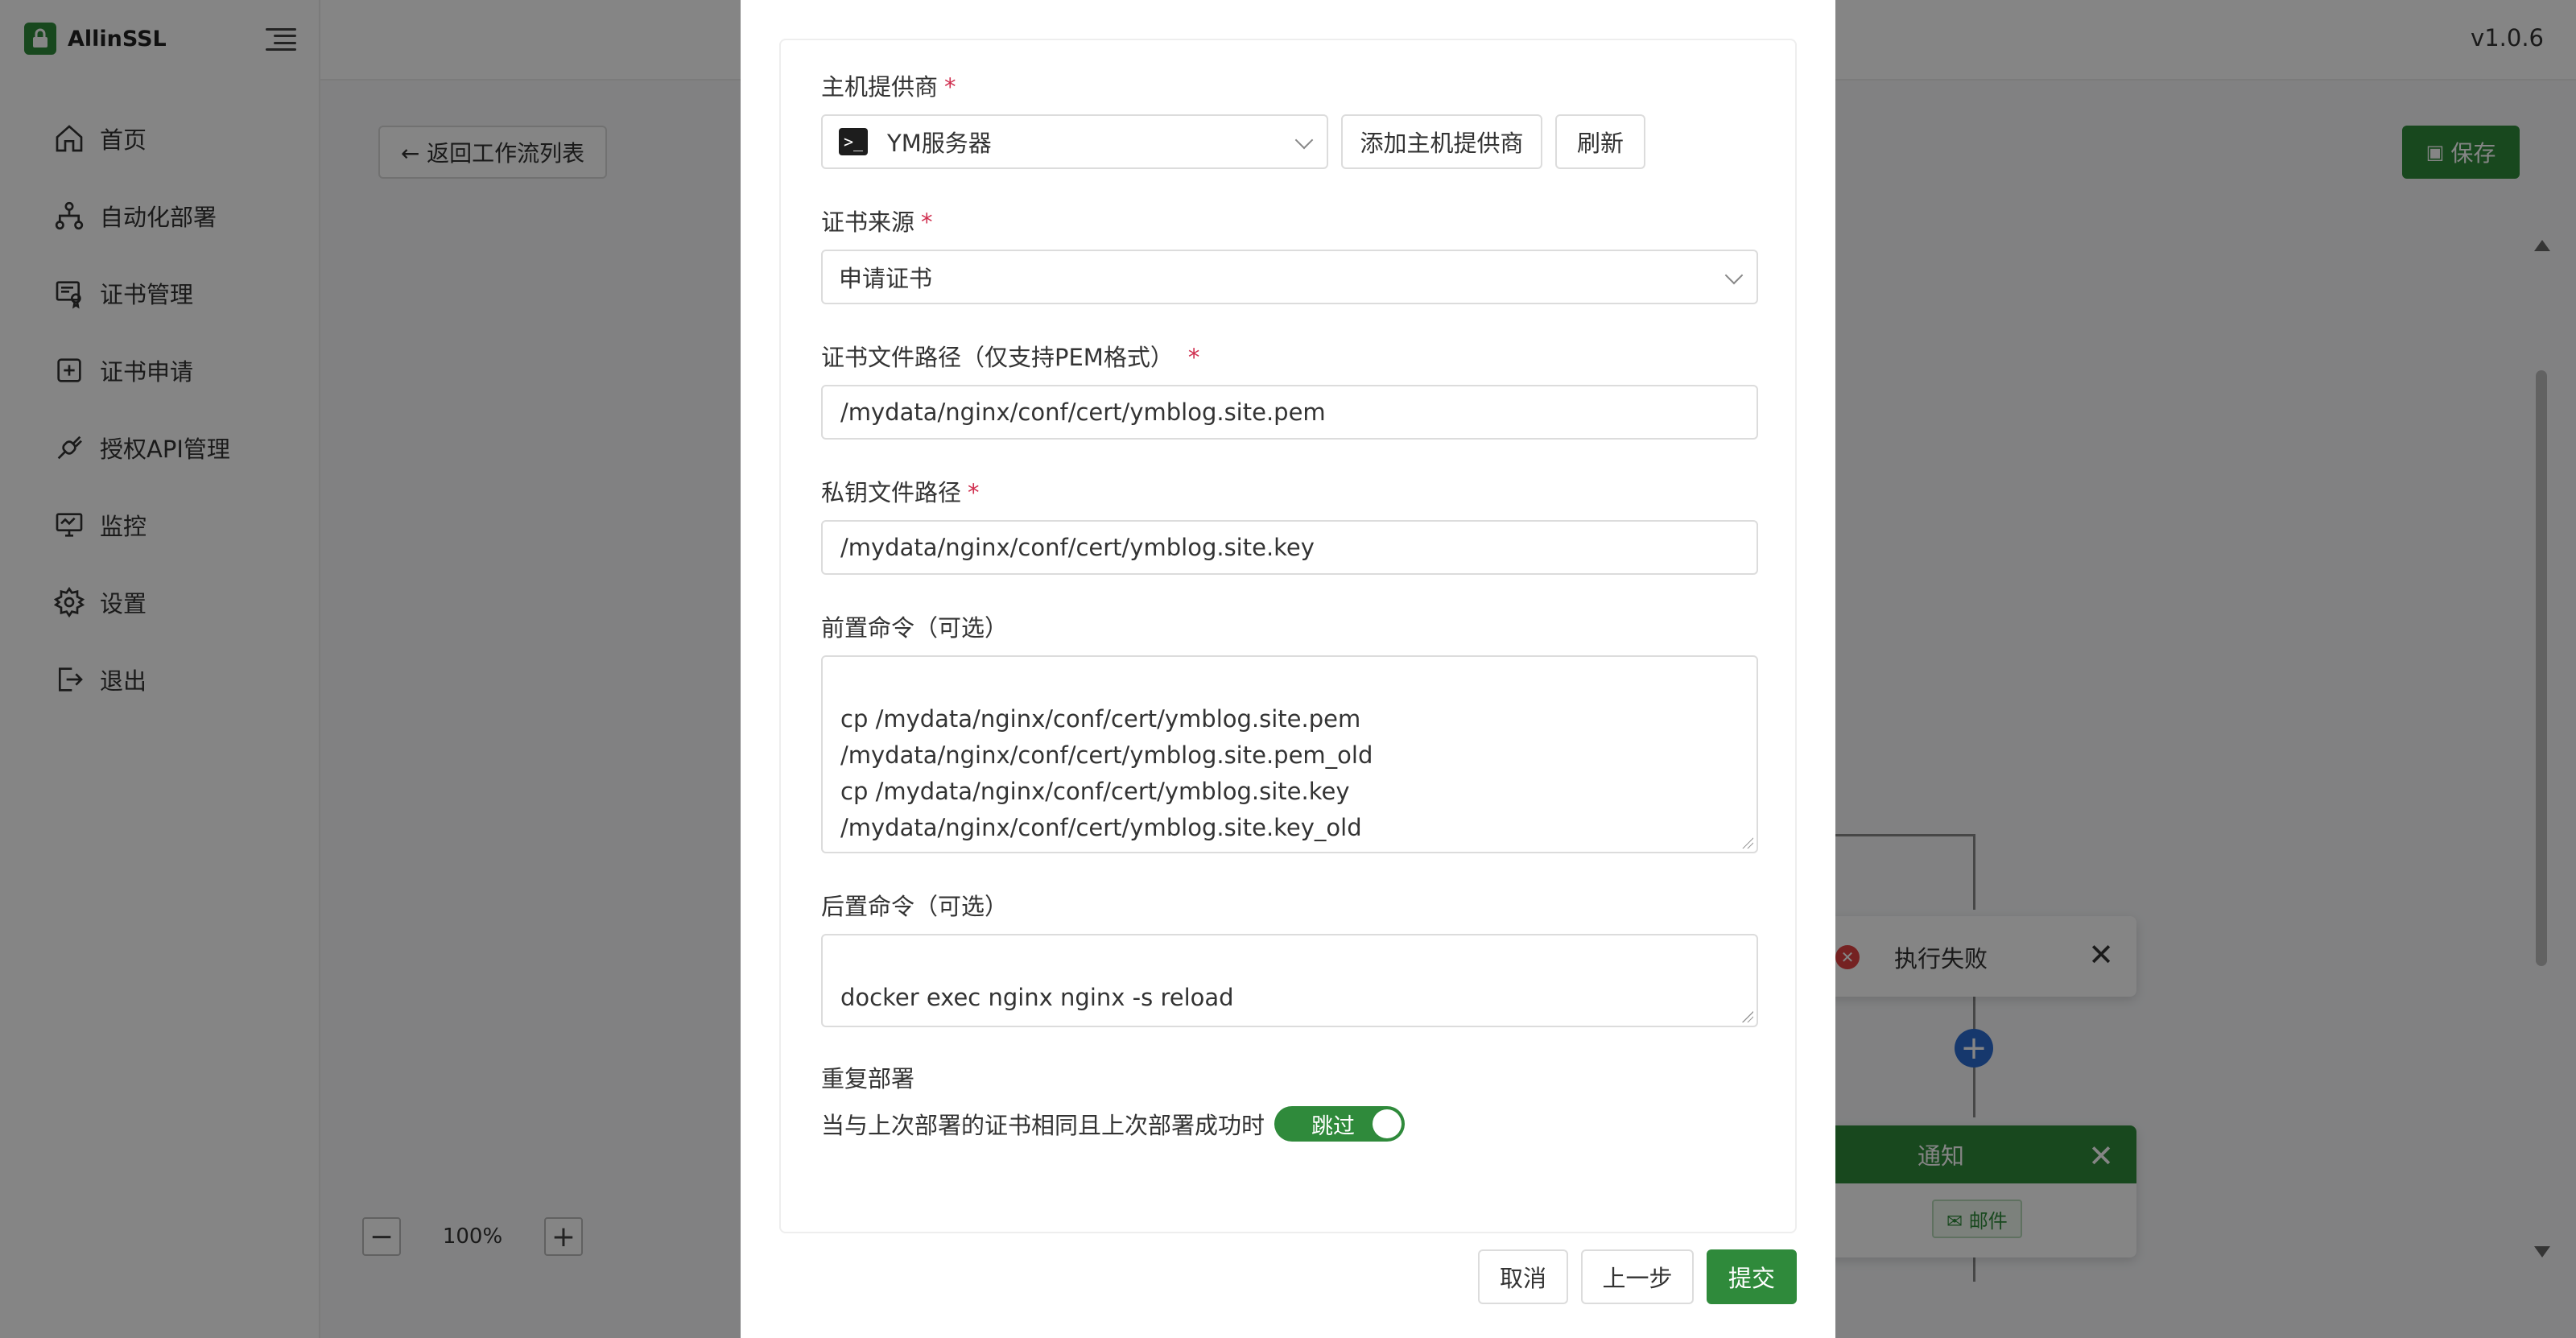 Image resolution: width=2576 pixels, height=1338 pixels. I want to click on cert-path-label: 证书文件路径（仅支持PEM格式）, so click(997, 357).